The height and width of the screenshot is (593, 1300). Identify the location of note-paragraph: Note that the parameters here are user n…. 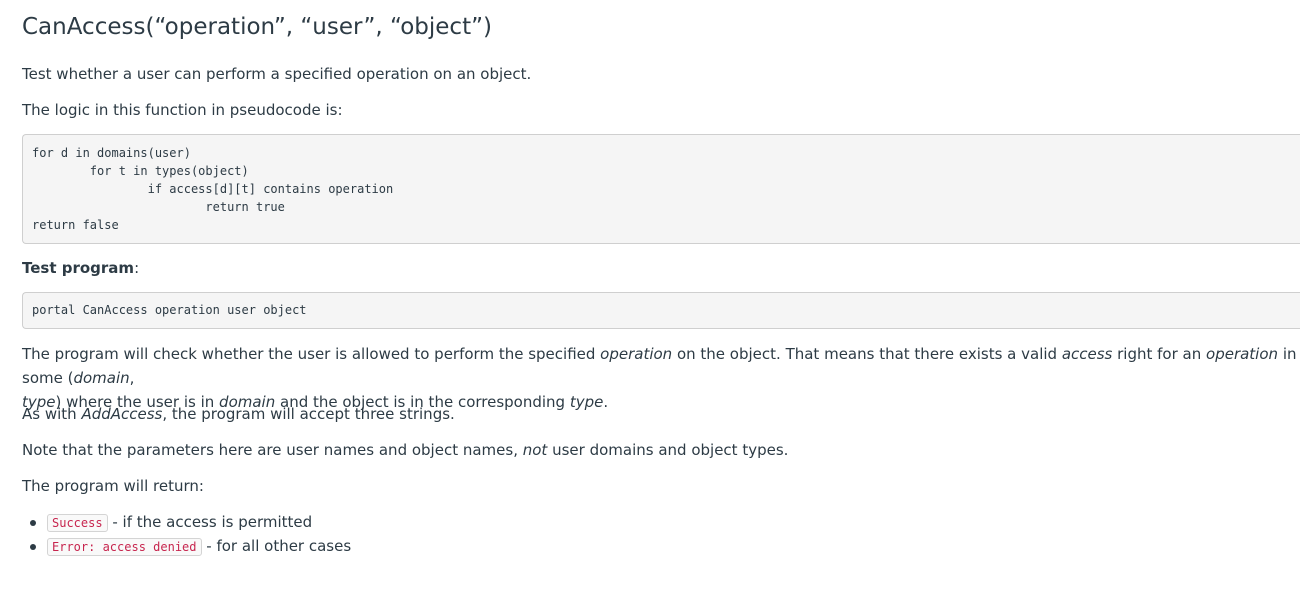
(405, 450).